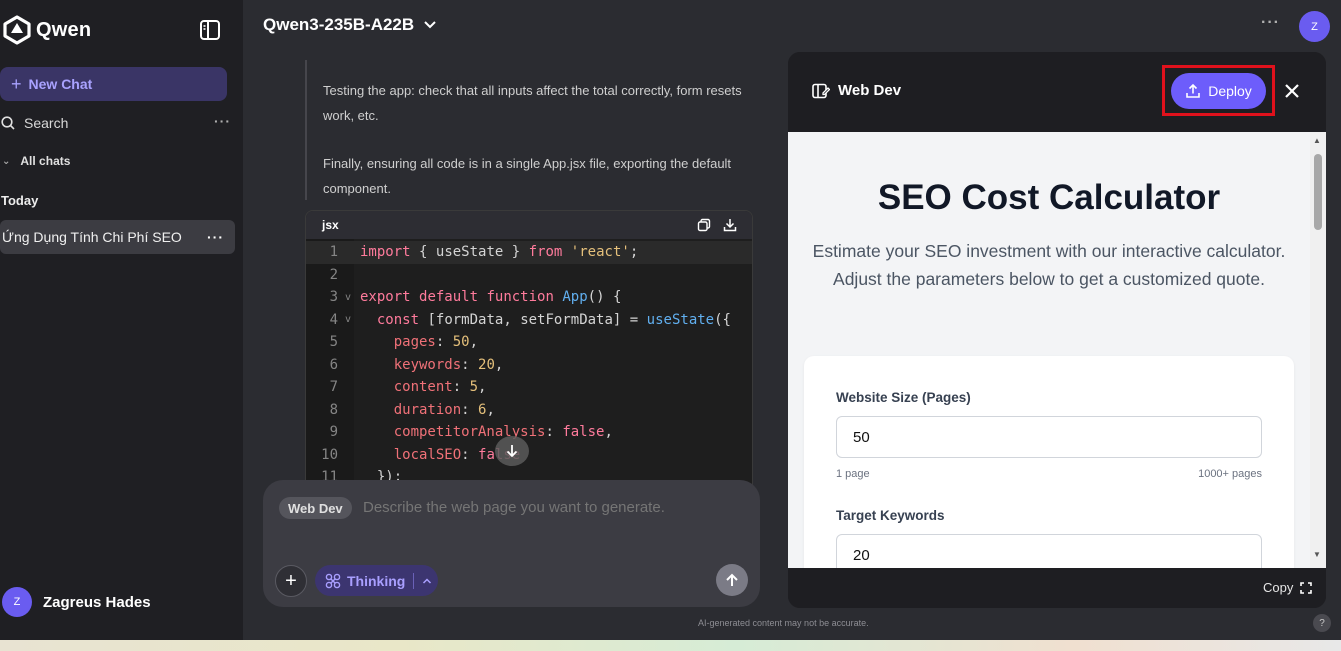  What do you see at coordinates (333, 274) in the screenshot?
I see `line-number: 2` at bounding box center [333, 274].